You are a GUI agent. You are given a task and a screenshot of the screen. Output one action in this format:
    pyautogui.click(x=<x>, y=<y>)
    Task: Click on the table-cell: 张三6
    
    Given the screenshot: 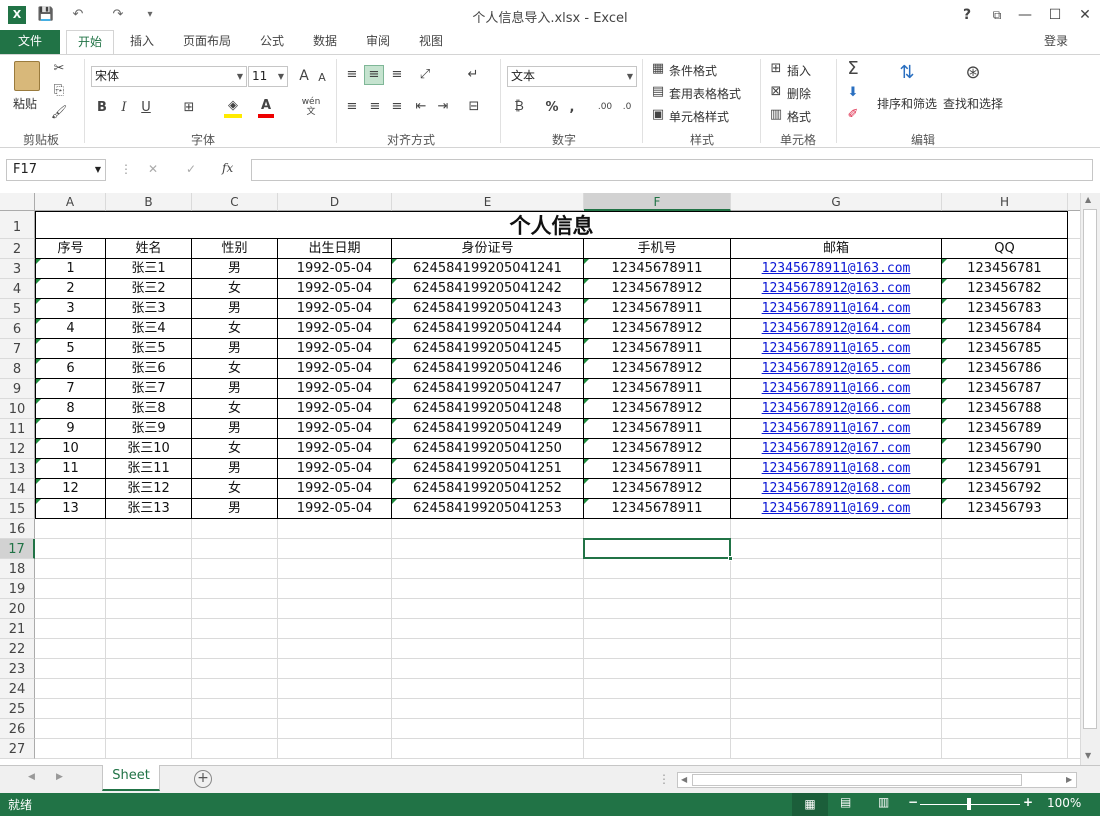 What is the action you would take?
    pyautogui.click(x=149, y=369)
    